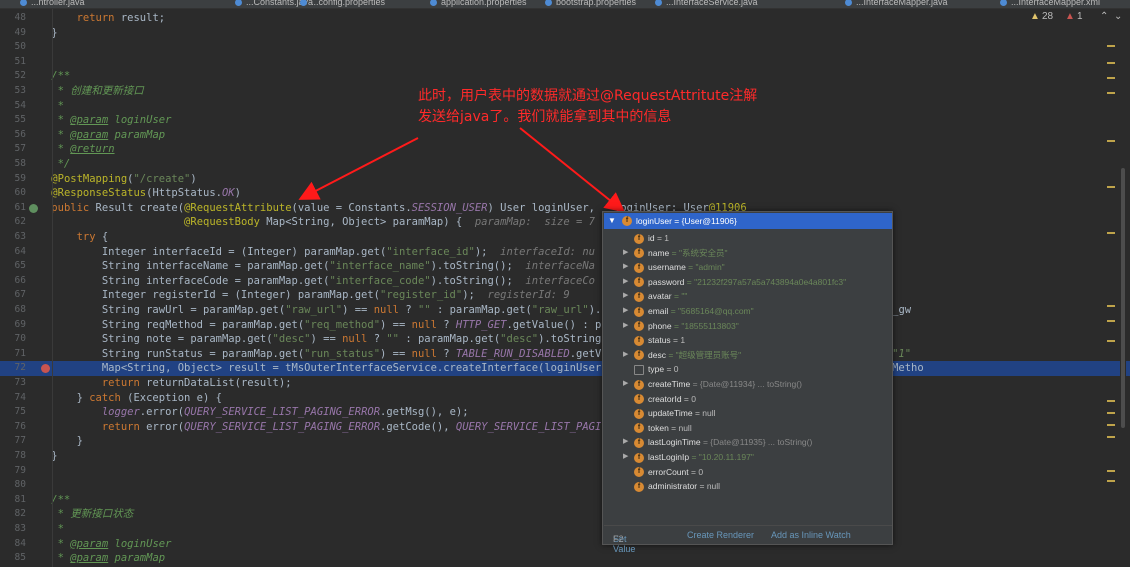  I want to click on code-line: 63 try {, so click(565, 237).